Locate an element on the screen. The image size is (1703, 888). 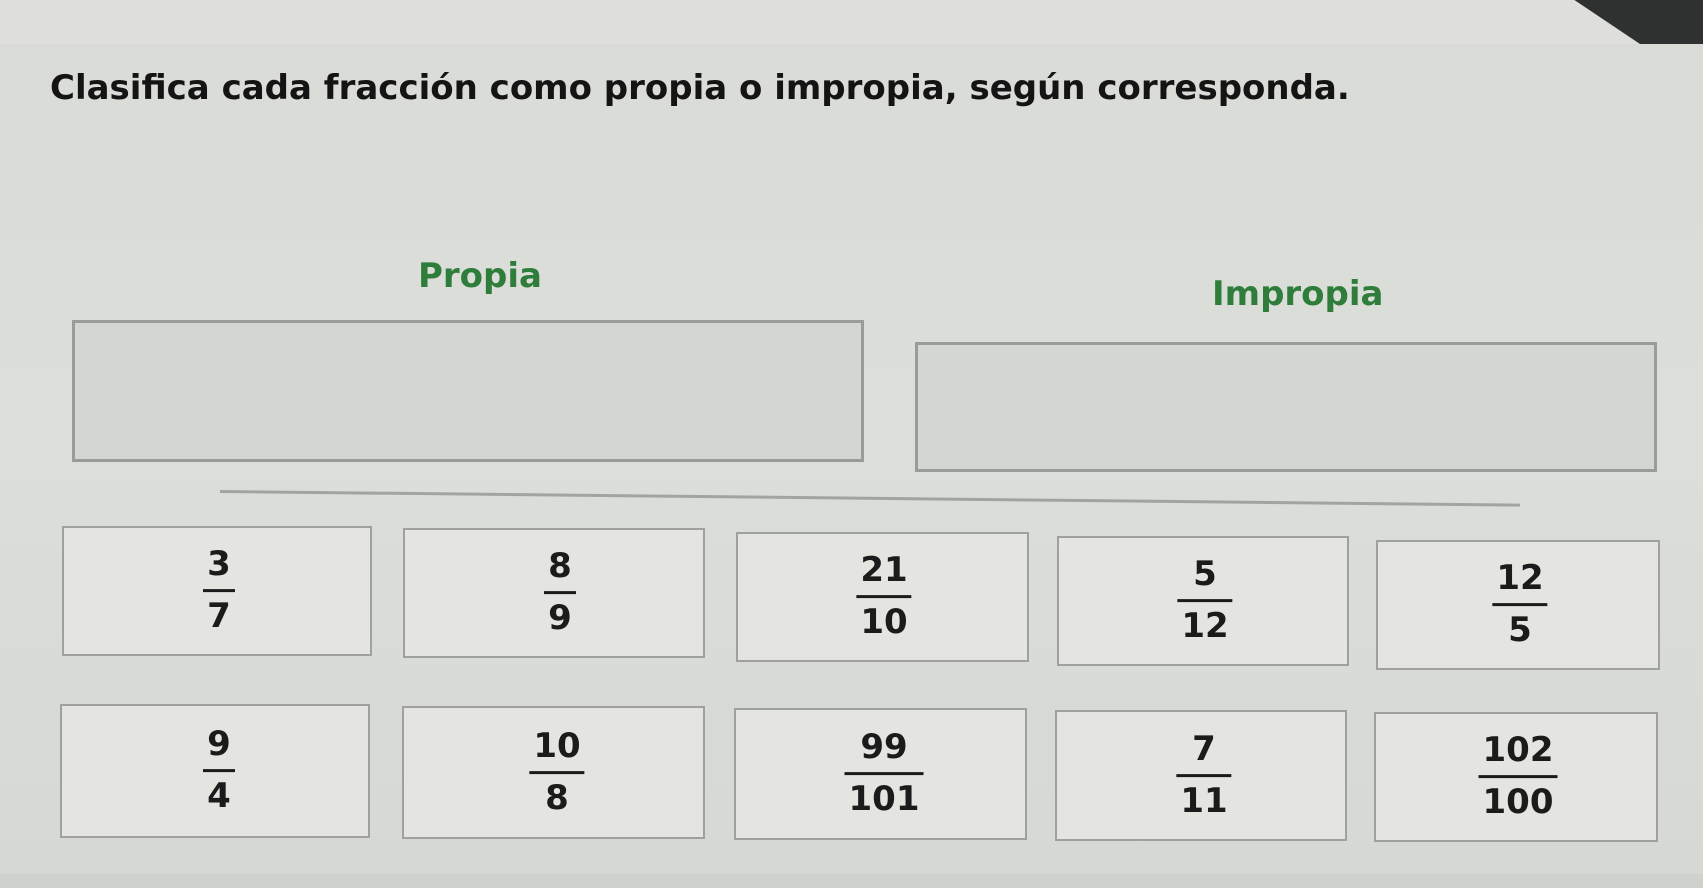
fraction: 21 10 is located at coordinates (884, 596).